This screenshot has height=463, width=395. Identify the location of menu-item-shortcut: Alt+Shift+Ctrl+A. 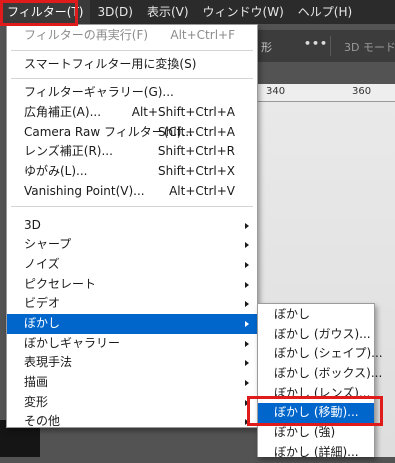
(183, 112).